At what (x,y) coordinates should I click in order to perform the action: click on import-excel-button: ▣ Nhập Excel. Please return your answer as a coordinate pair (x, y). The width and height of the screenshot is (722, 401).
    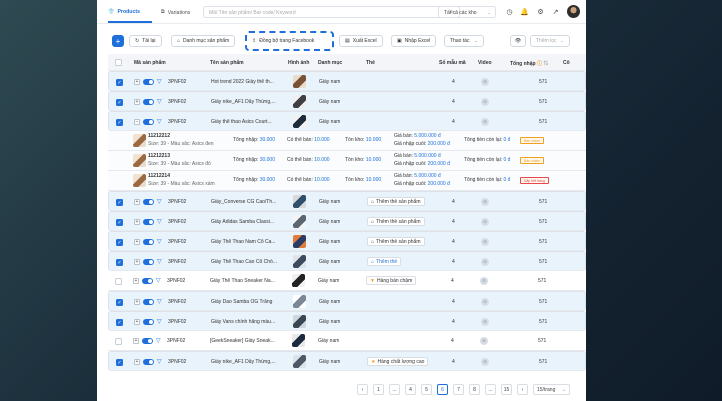
    Looking at the image, I should click on (414, 41).